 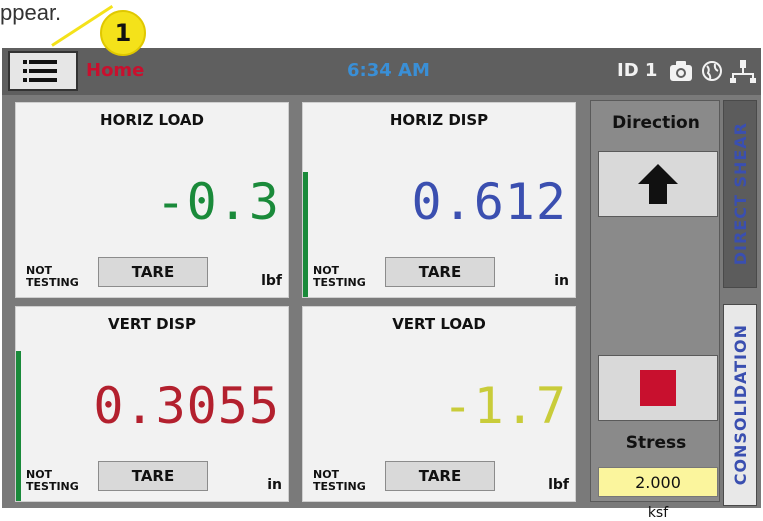 I want to click on tab-label: CONSOLIDATION, so click(x=740, y=405).